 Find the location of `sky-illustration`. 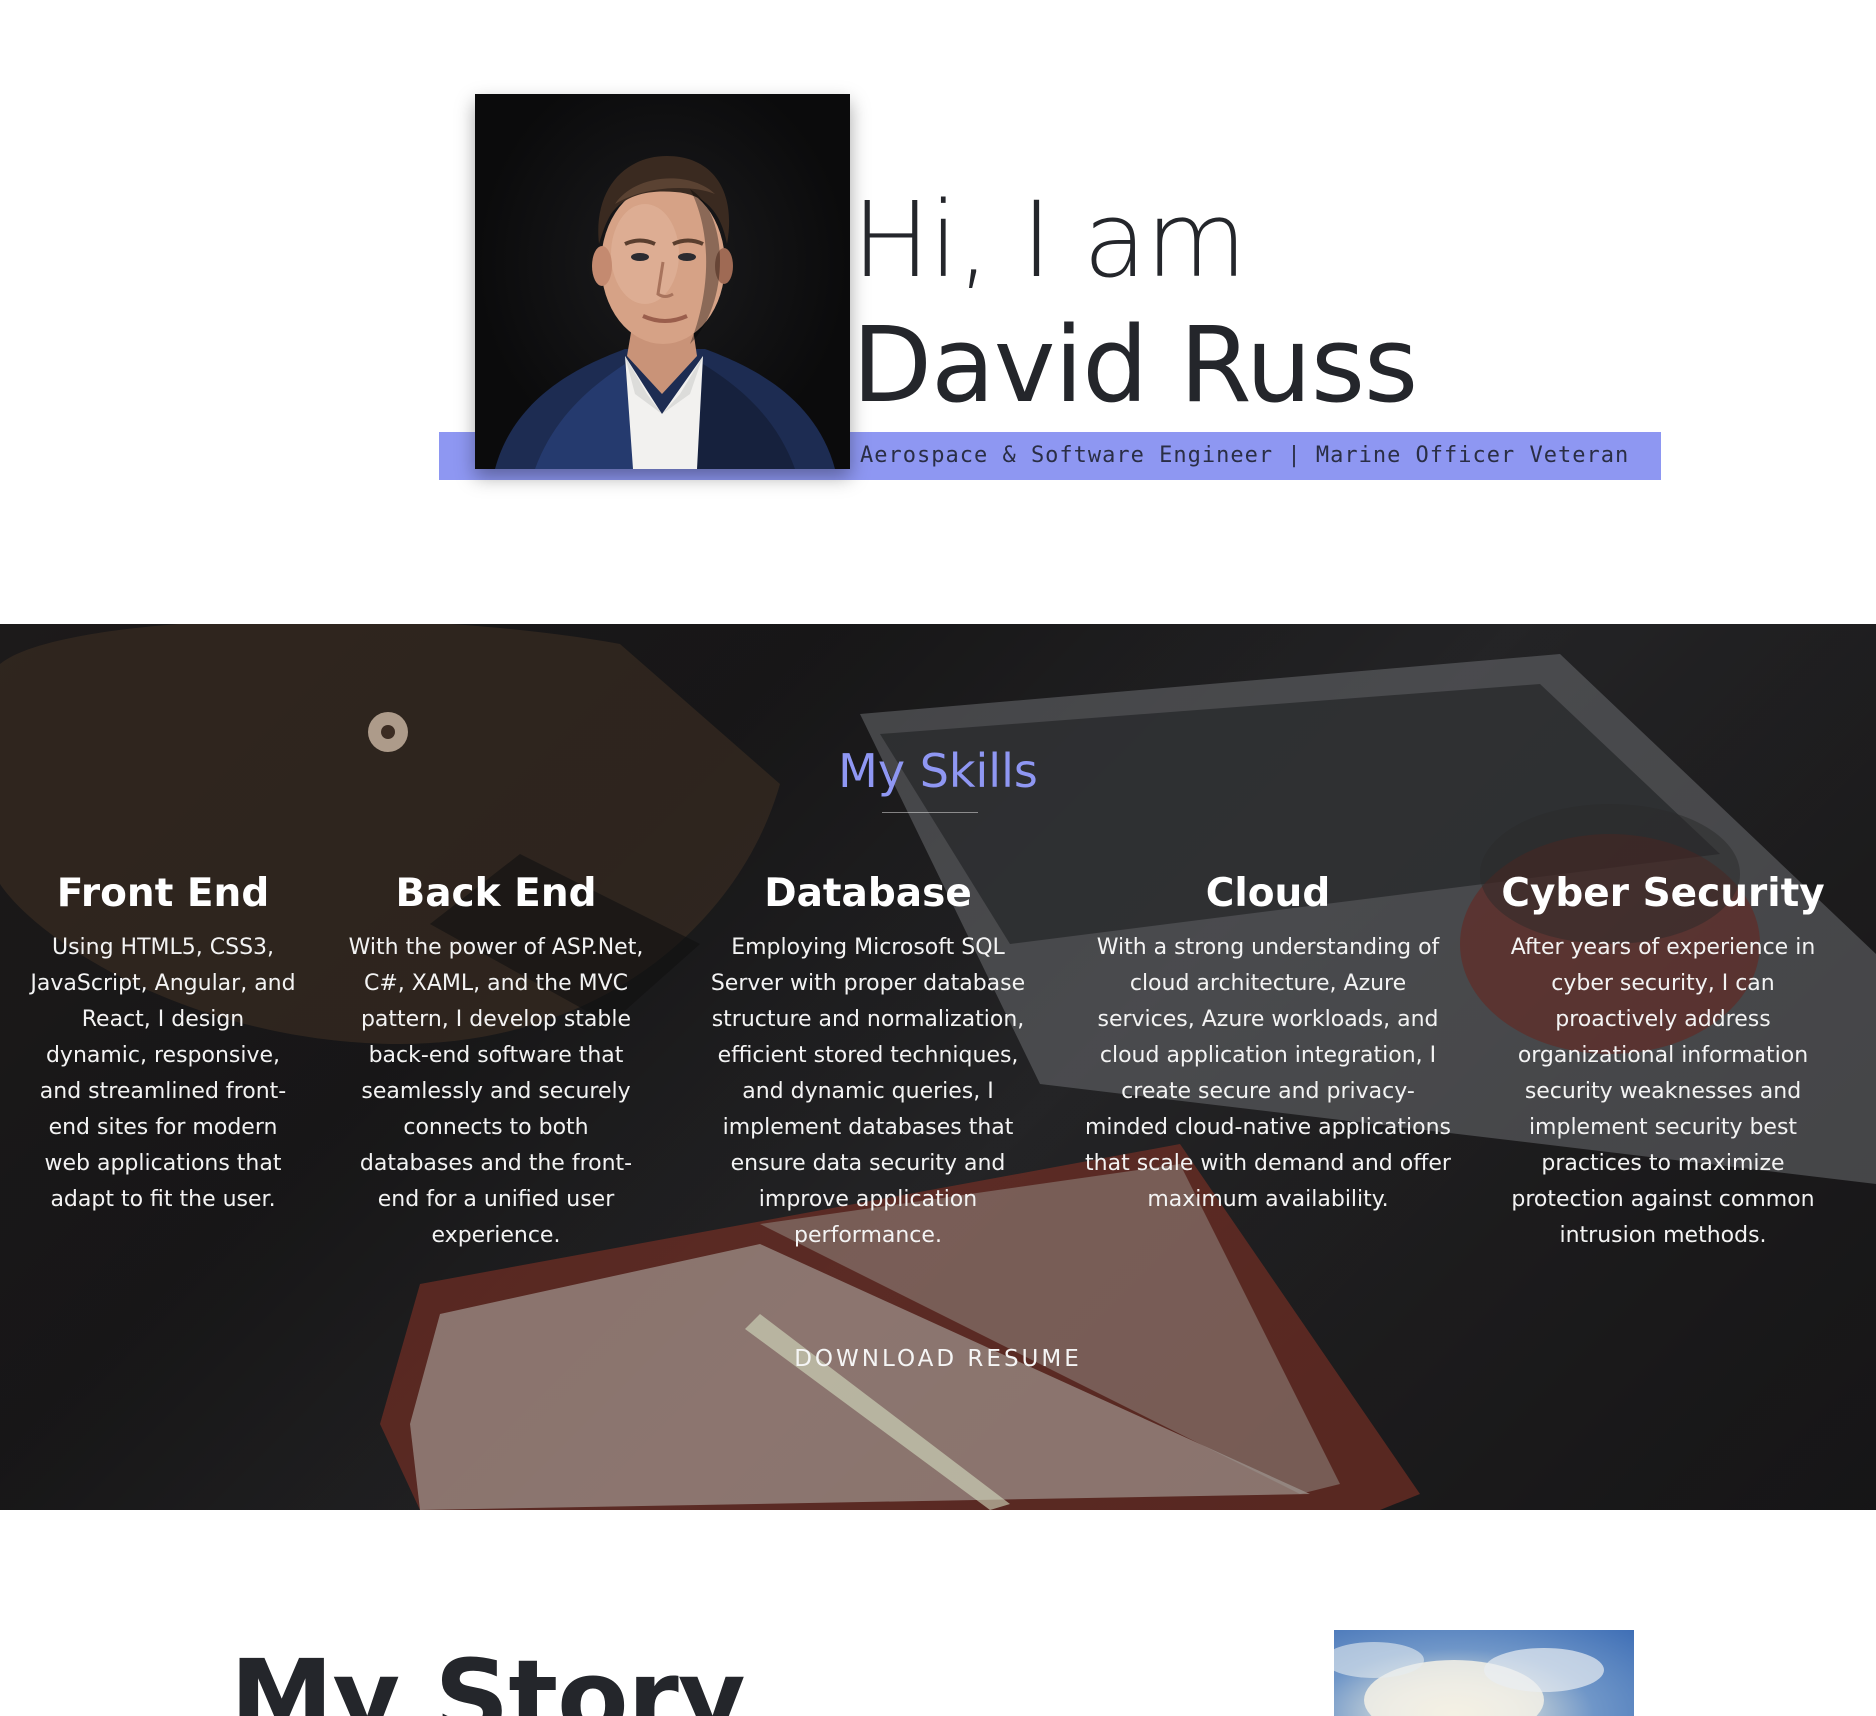

sky-illustration is located at coordinates (1469, 1679).